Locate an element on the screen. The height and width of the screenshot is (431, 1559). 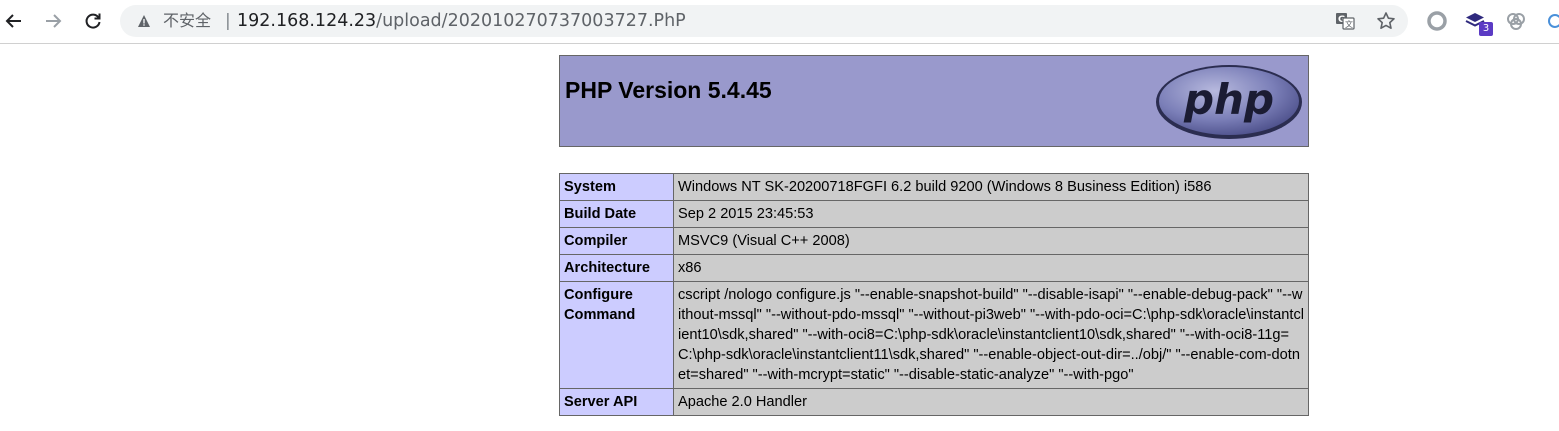
table-row: Server API Apache 2.0 Handler is located at coordinates (934, 402).